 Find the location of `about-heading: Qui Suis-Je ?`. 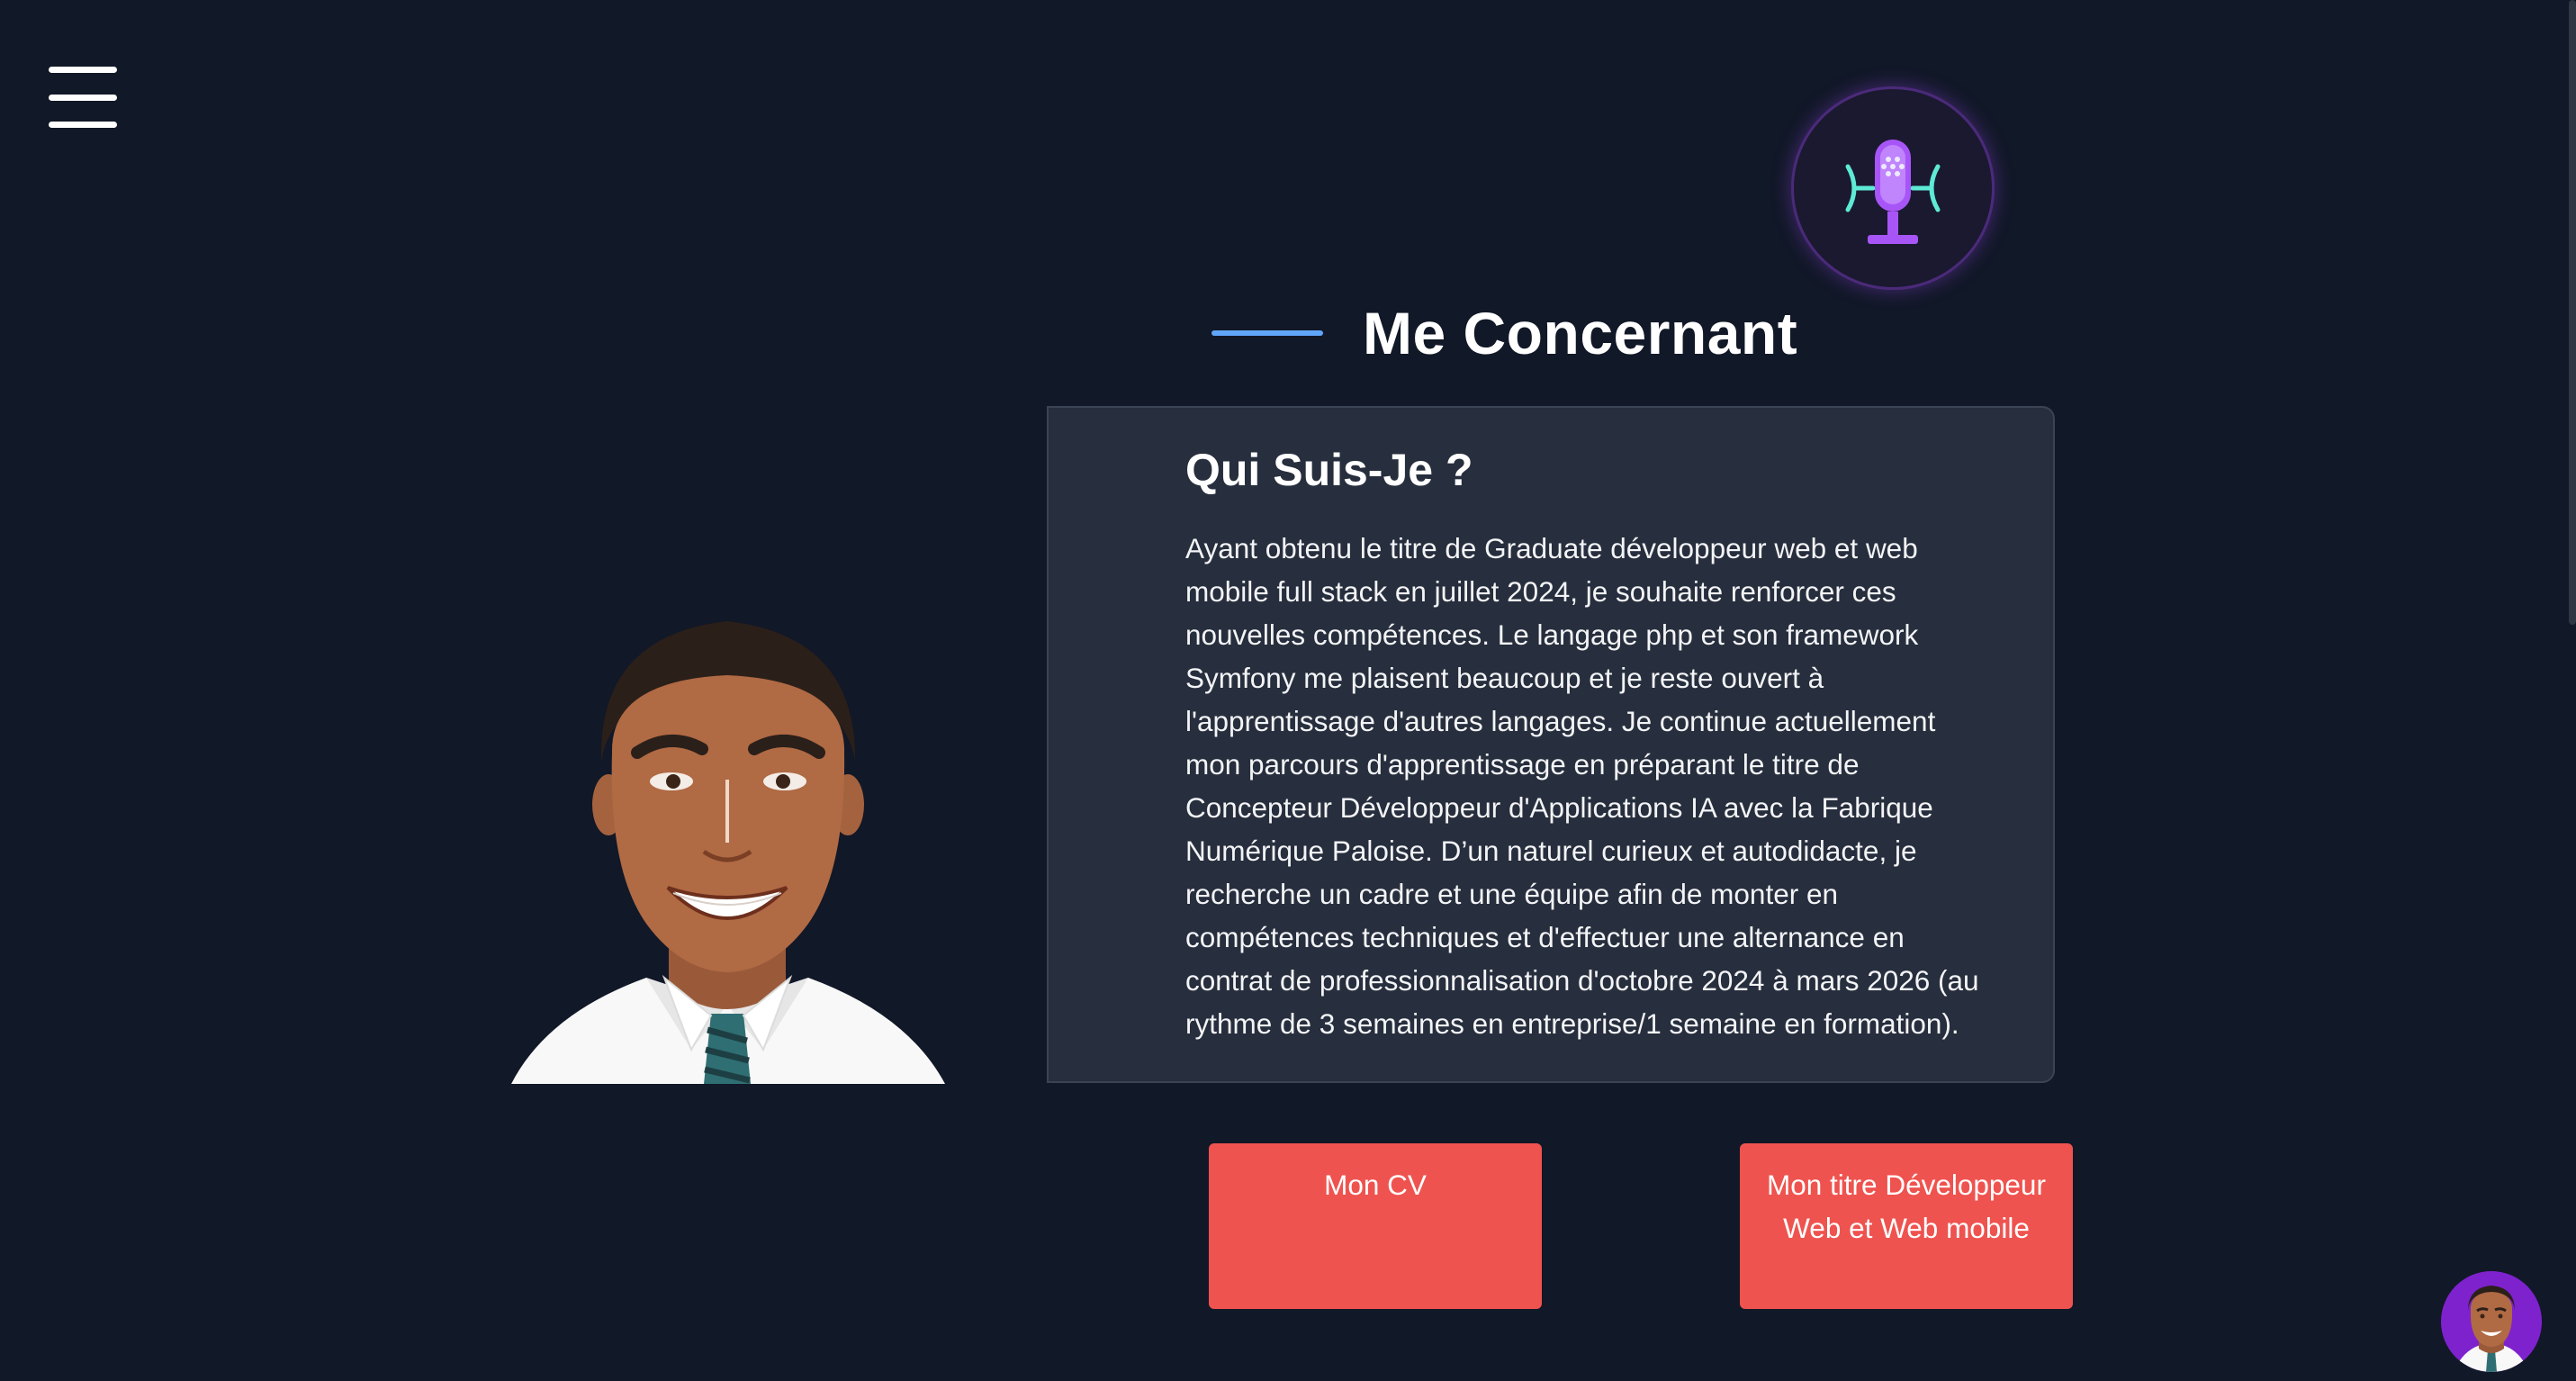

about-heading: Qui Suis-Je ? is located at coordinates (1329, 470).